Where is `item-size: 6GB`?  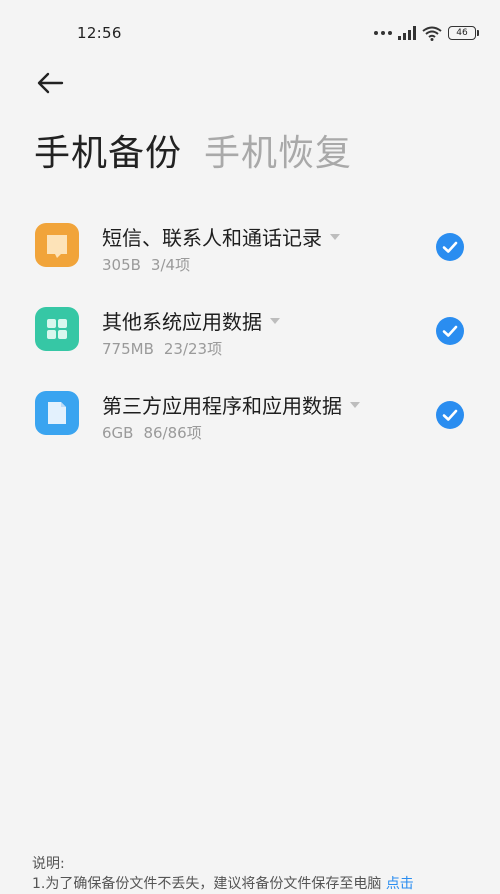
item-size: 6GB is located at coordinates (118, 433).